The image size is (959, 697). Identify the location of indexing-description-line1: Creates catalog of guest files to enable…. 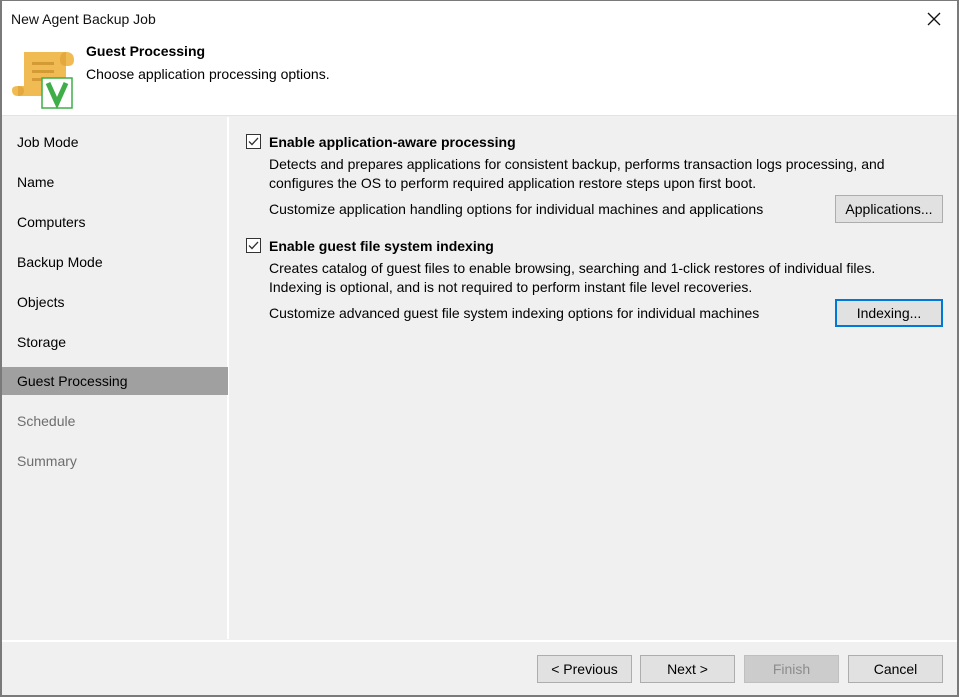
(572, 268).